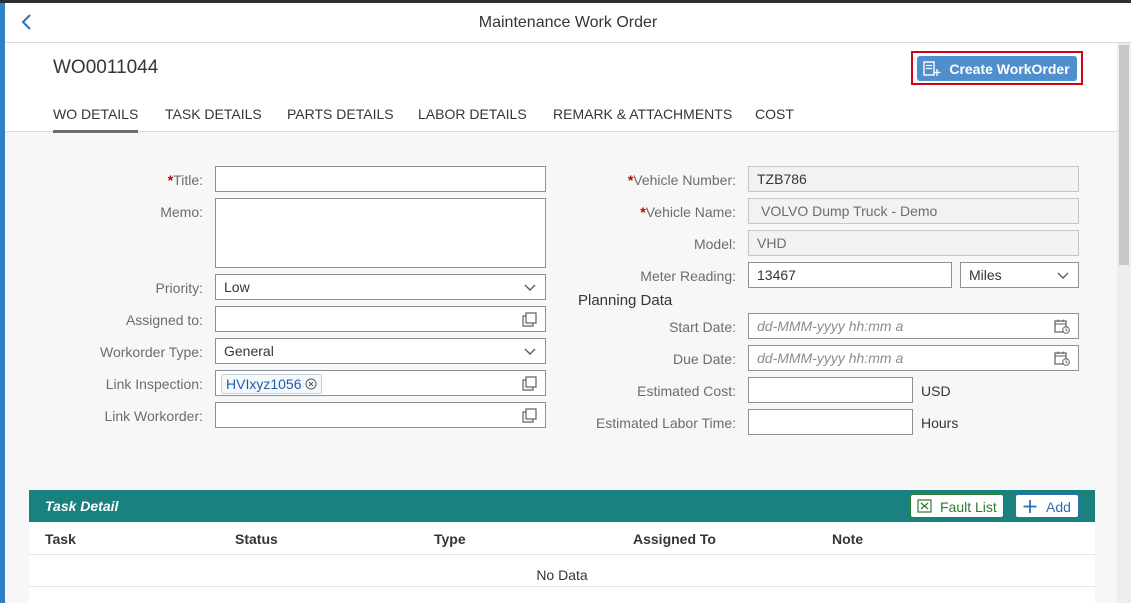  What do you see at coordinates (472, 114) in the screenshot?
I see `tab-labor-details: LABOR DETAILS` at bounding box center [472, 114].